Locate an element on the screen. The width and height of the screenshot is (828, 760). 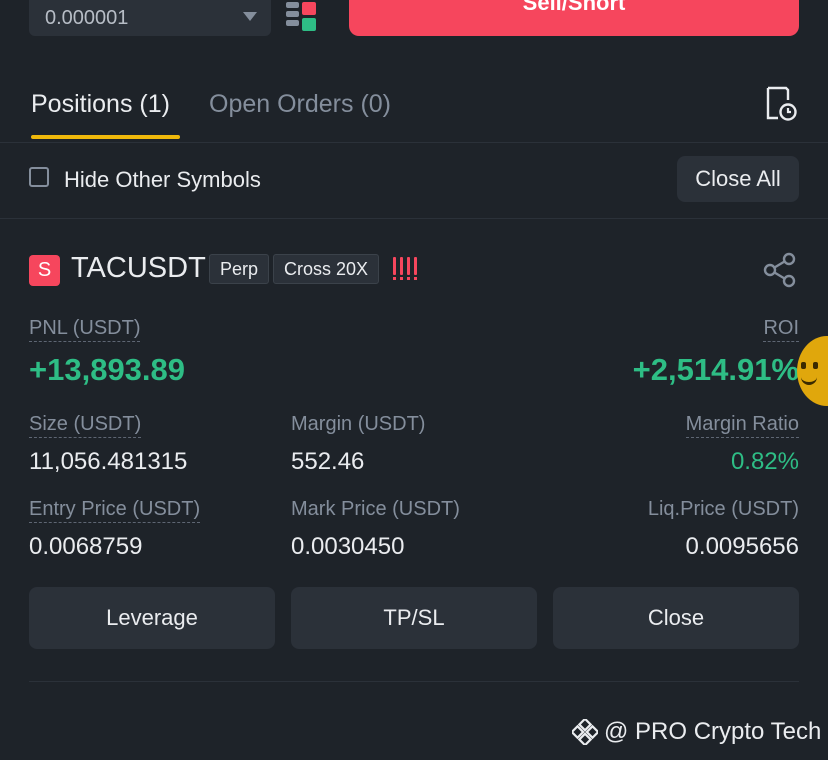
size-value: 11,056.481315 is located at coordinates (108, 461).